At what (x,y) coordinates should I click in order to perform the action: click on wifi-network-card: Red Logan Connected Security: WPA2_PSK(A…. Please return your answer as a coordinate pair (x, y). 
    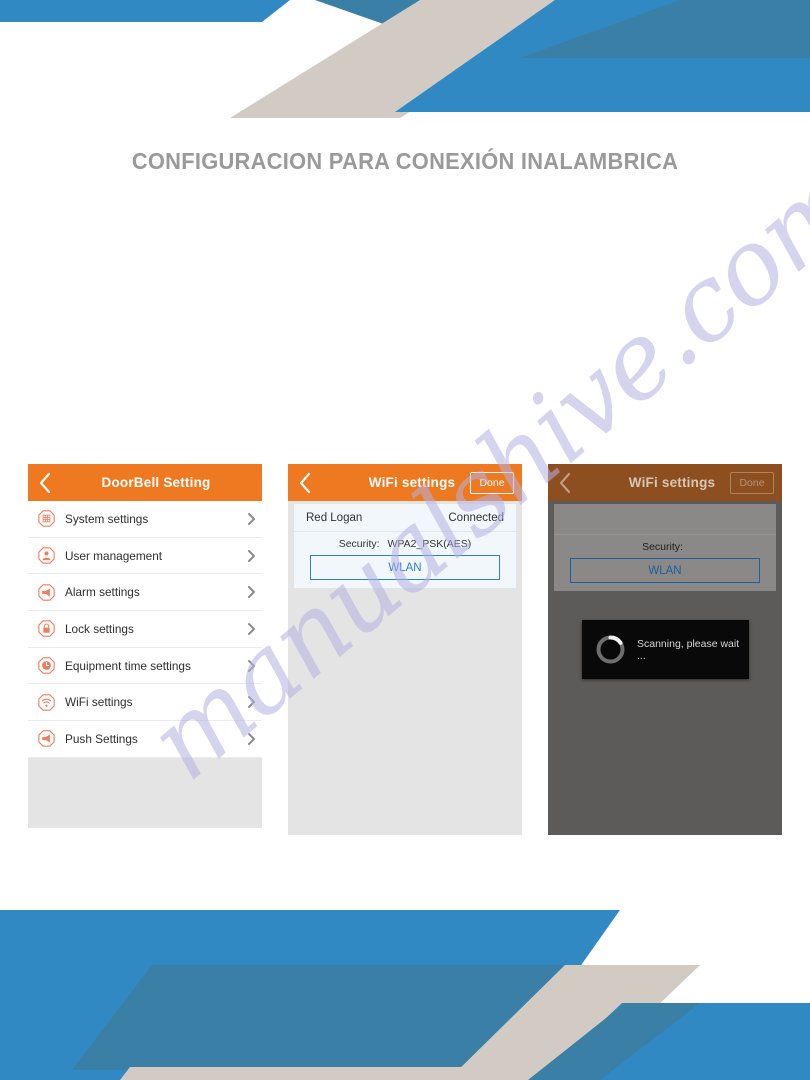
    Looking at the image, I should click on (405, 546).